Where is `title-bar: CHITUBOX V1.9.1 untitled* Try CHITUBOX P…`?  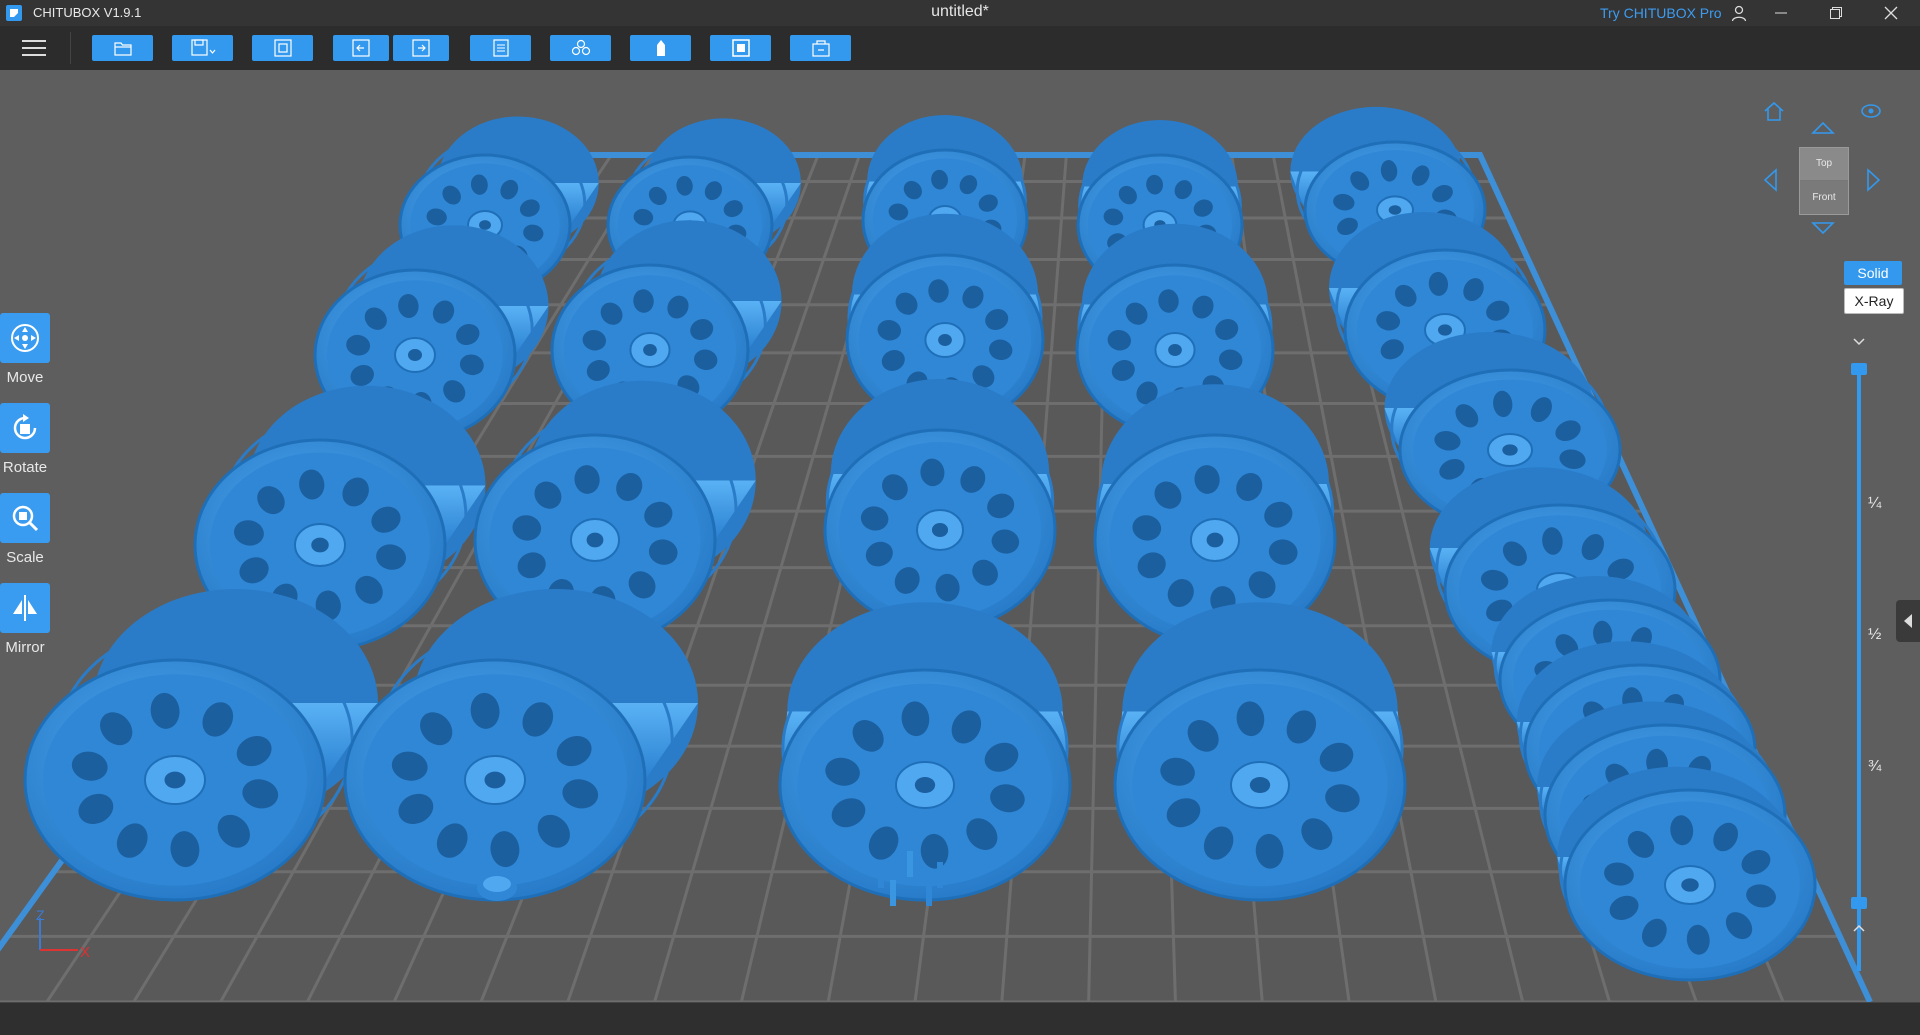
title-bar: CHITUBOX V1.9.1 untitled* Try CHITUBOX P… is located at coordinates (960, 13).